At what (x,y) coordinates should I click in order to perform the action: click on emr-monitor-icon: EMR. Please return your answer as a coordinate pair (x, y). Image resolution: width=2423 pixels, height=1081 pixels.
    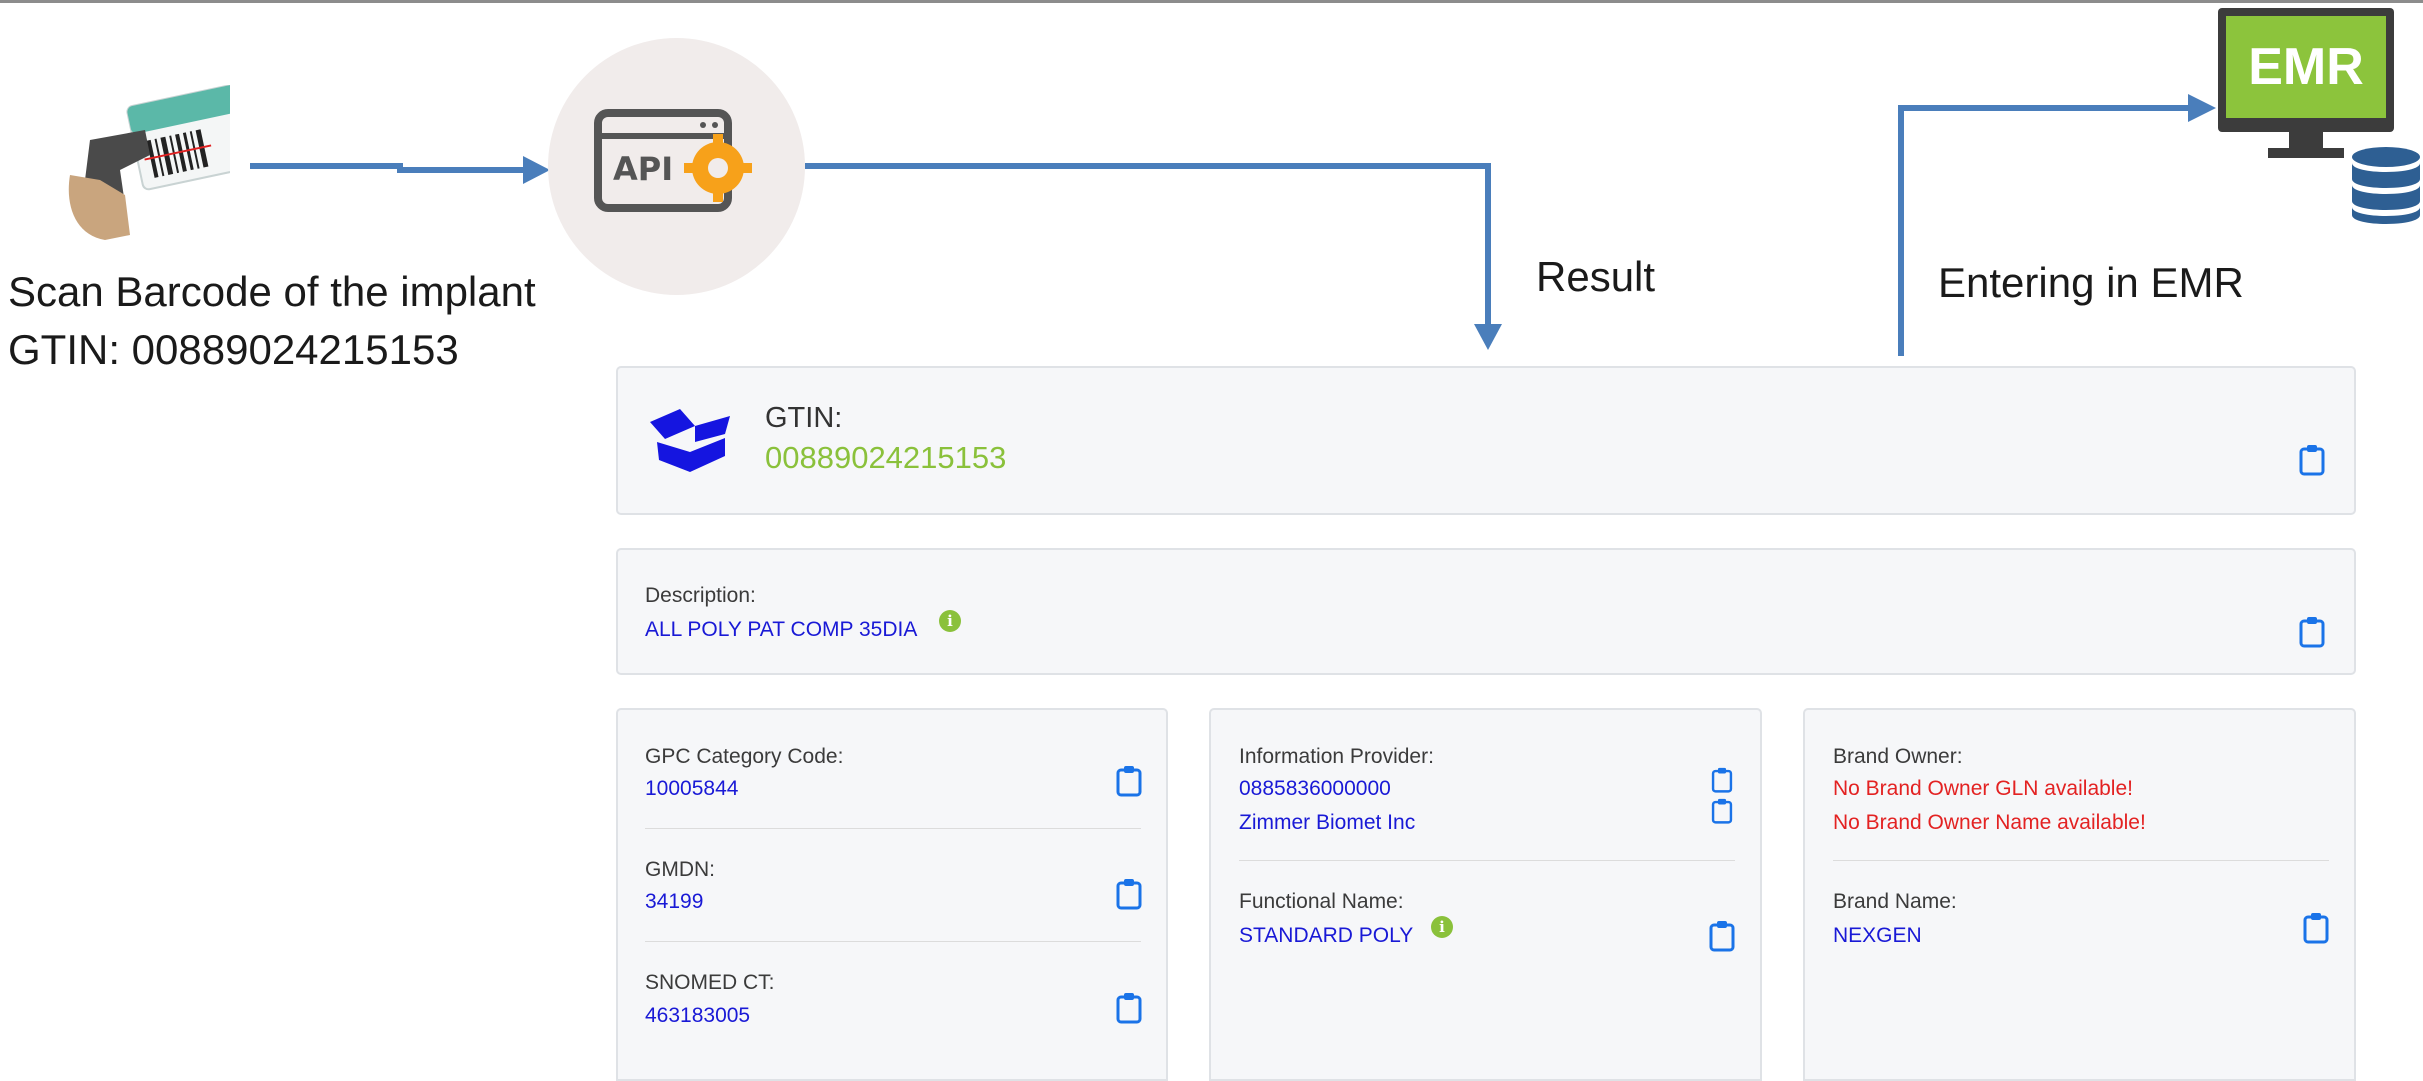
    Looking at the image, I should click on (2306, 70).